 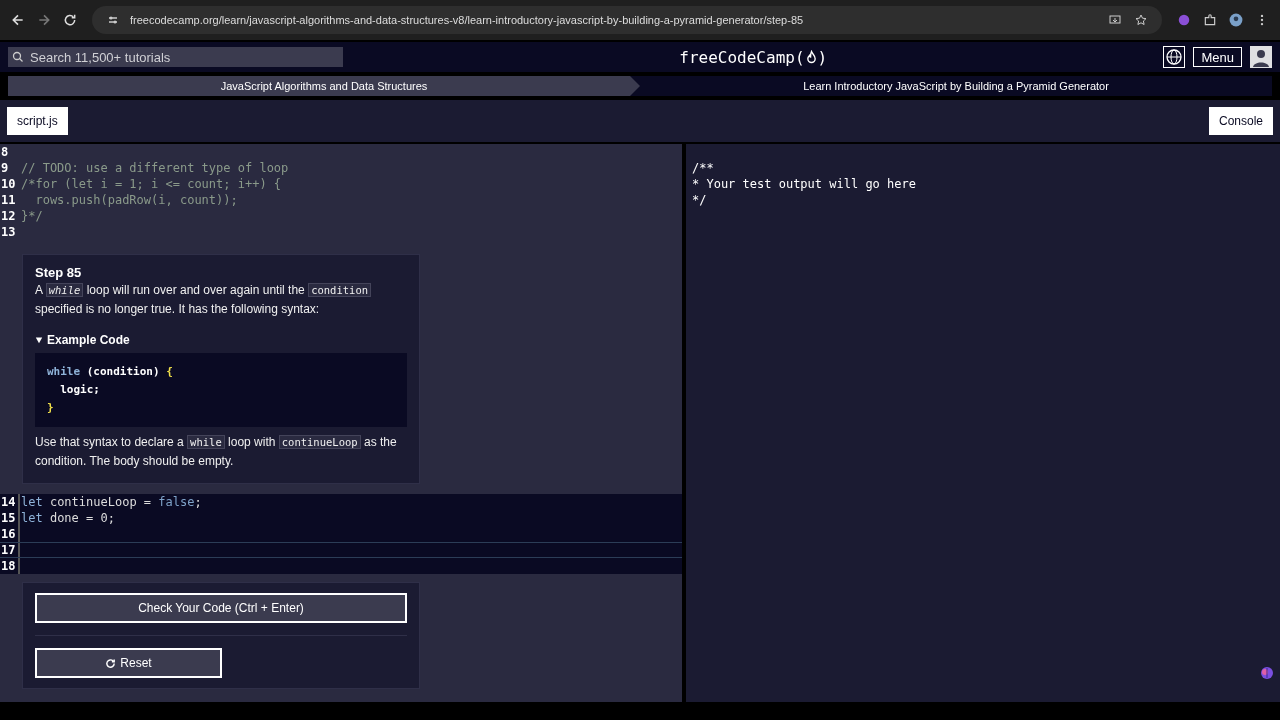 What do you see at coordinates (8, 184) in the screenshot?
I see `line-number: 10` at bounding box center [8, 184].